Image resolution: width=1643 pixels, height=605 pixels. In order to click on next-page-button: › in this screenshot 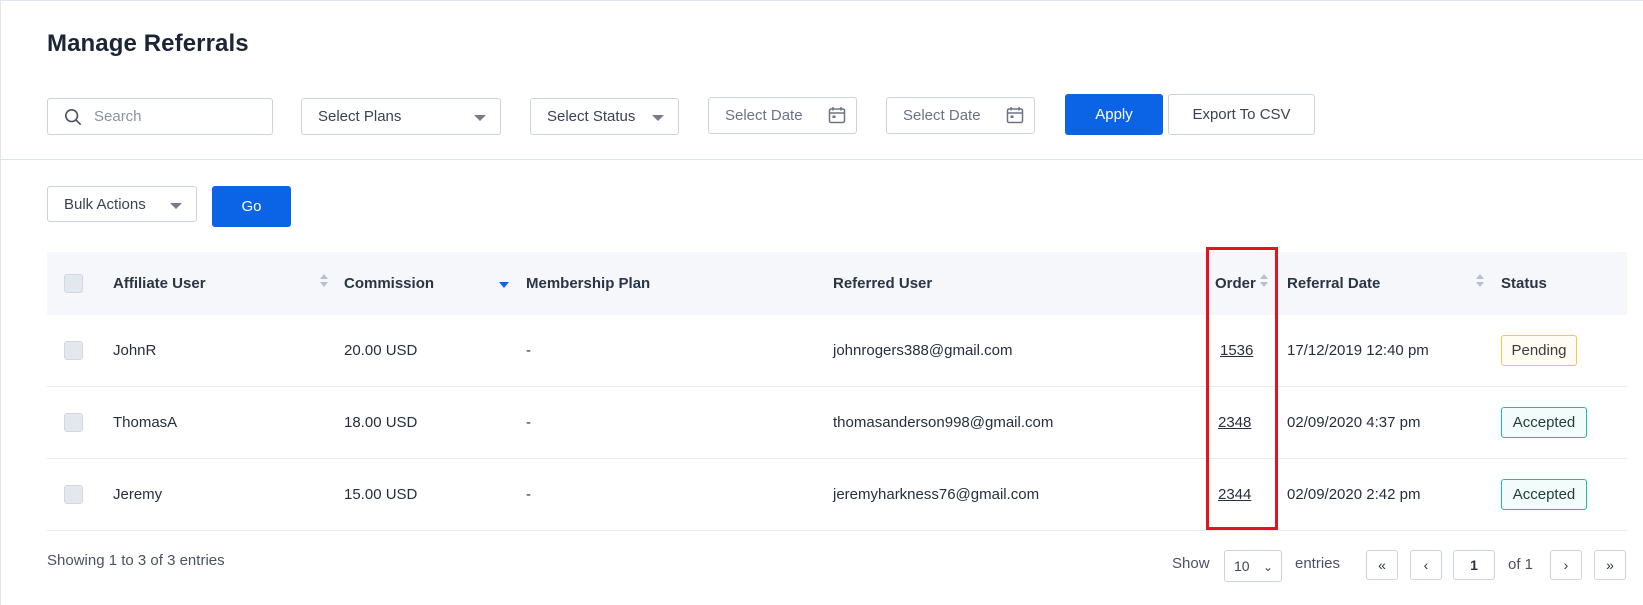, I will do `click(1566, 565)`.